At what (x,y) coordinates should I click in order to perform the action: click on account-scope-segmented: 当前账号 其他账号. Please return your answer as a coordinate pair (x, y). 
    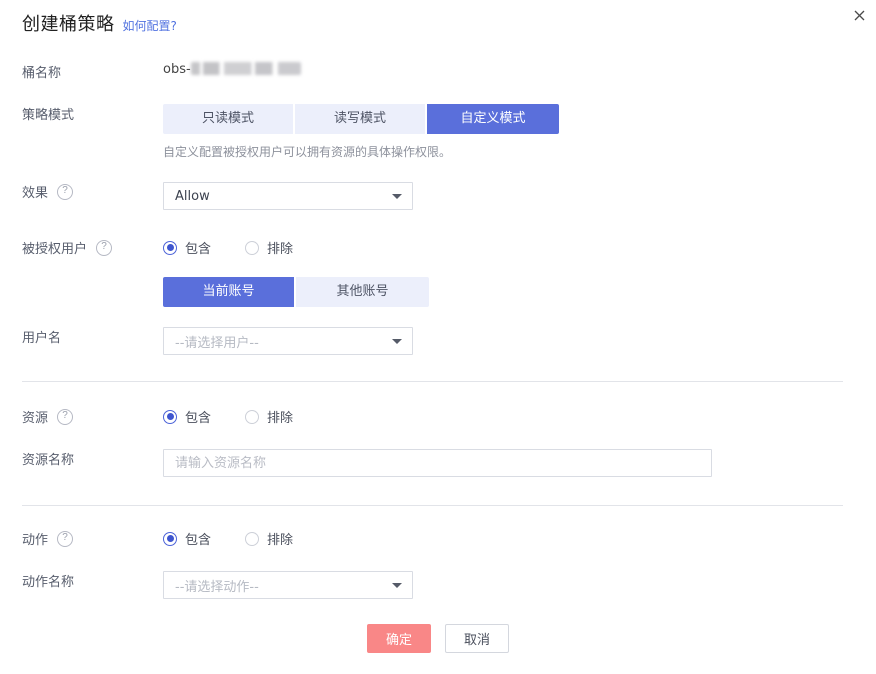
    Looking at the image, I should click on (296, 292).